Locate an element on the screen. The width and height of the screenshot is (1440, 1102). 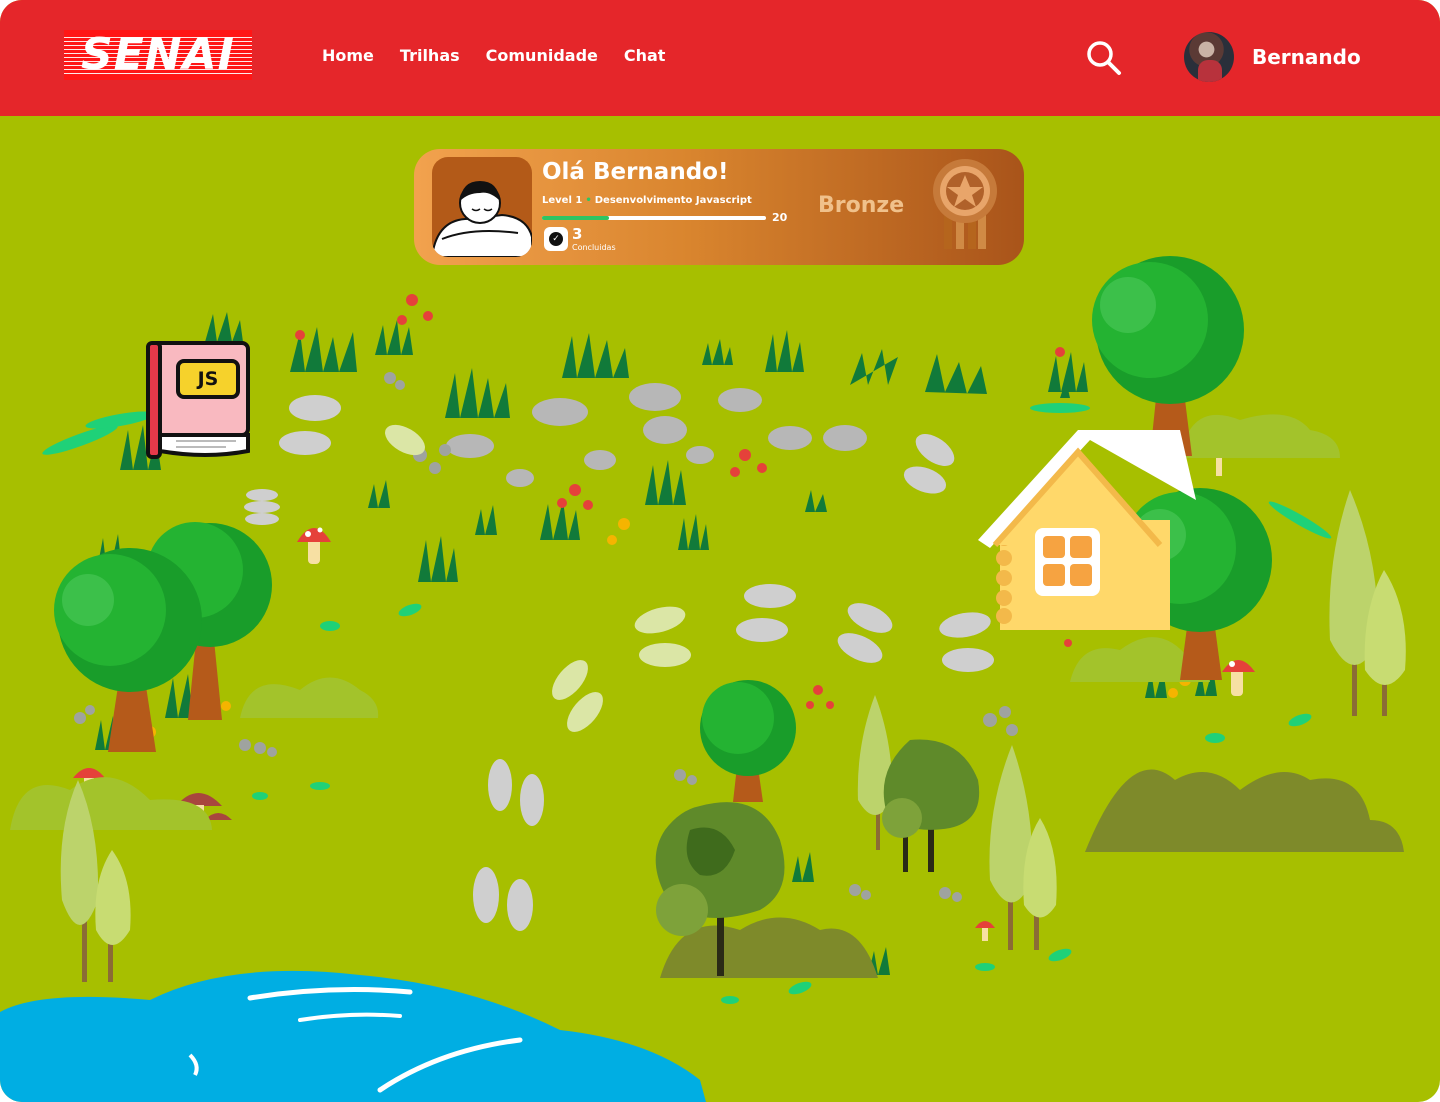
nav-home: Home is located at coordinates (348, 55).